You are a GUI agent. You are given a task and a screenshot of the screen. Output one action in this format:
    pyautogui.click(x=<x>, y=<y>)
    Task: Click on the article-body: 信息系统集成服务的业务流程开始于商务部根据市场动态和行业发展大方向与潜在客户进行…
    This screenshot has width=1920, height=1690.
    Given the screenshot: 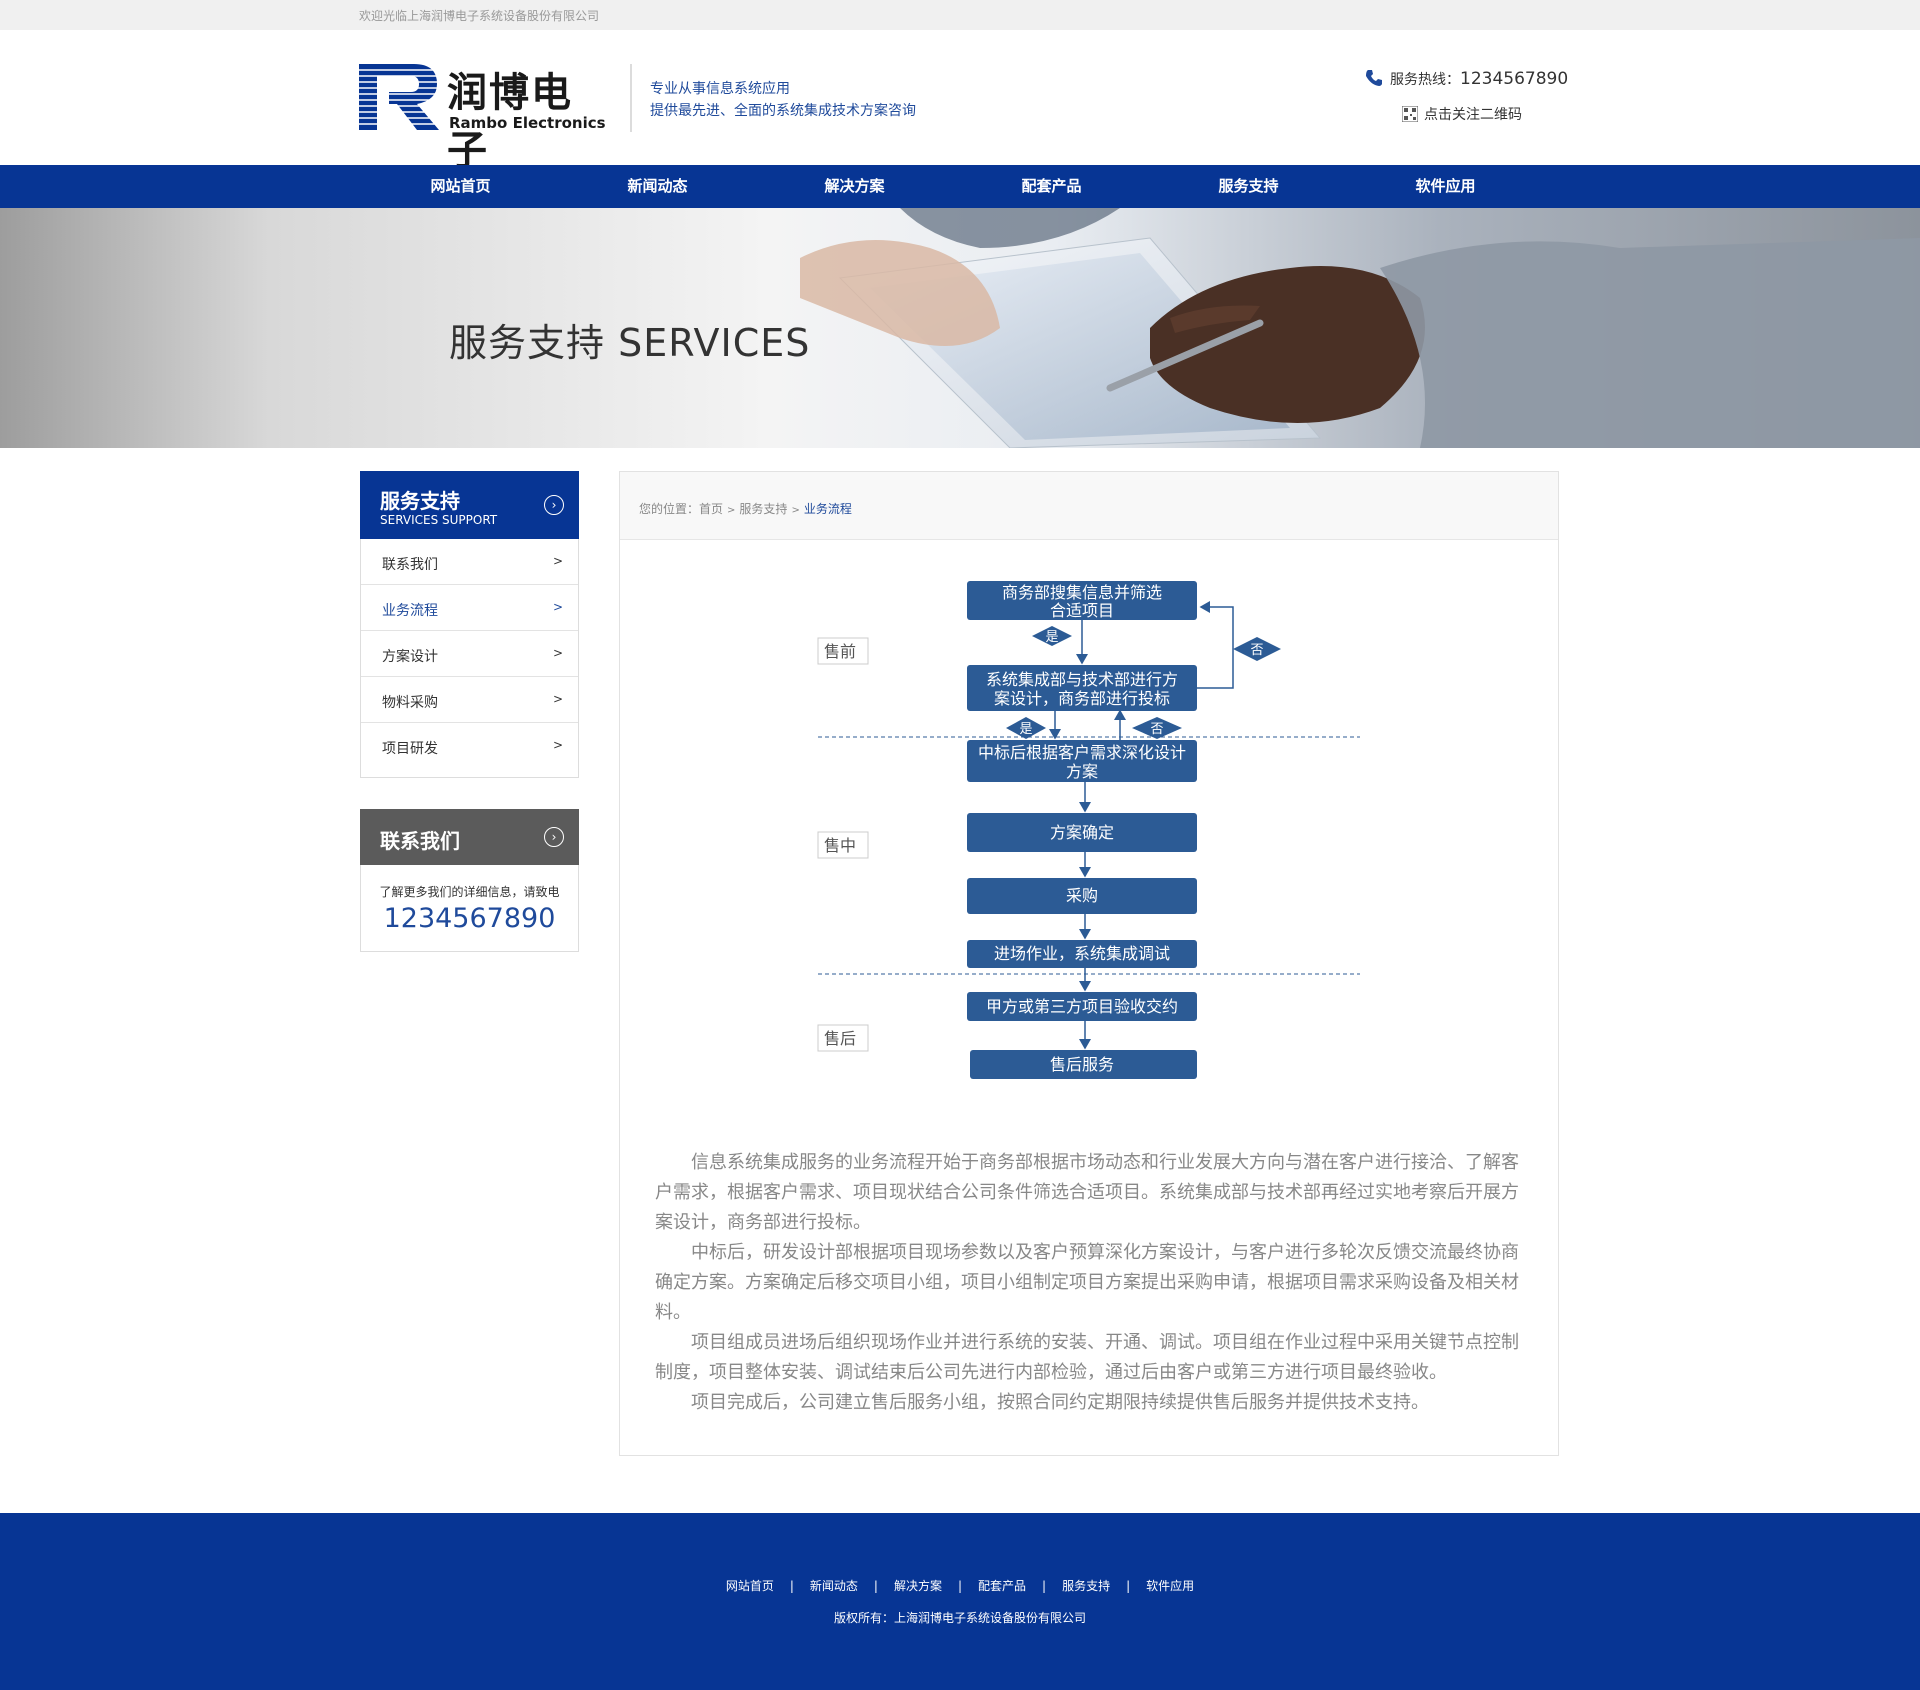 What is the action you would take?
    pyautogui.click(x=1089, y=1283)
    